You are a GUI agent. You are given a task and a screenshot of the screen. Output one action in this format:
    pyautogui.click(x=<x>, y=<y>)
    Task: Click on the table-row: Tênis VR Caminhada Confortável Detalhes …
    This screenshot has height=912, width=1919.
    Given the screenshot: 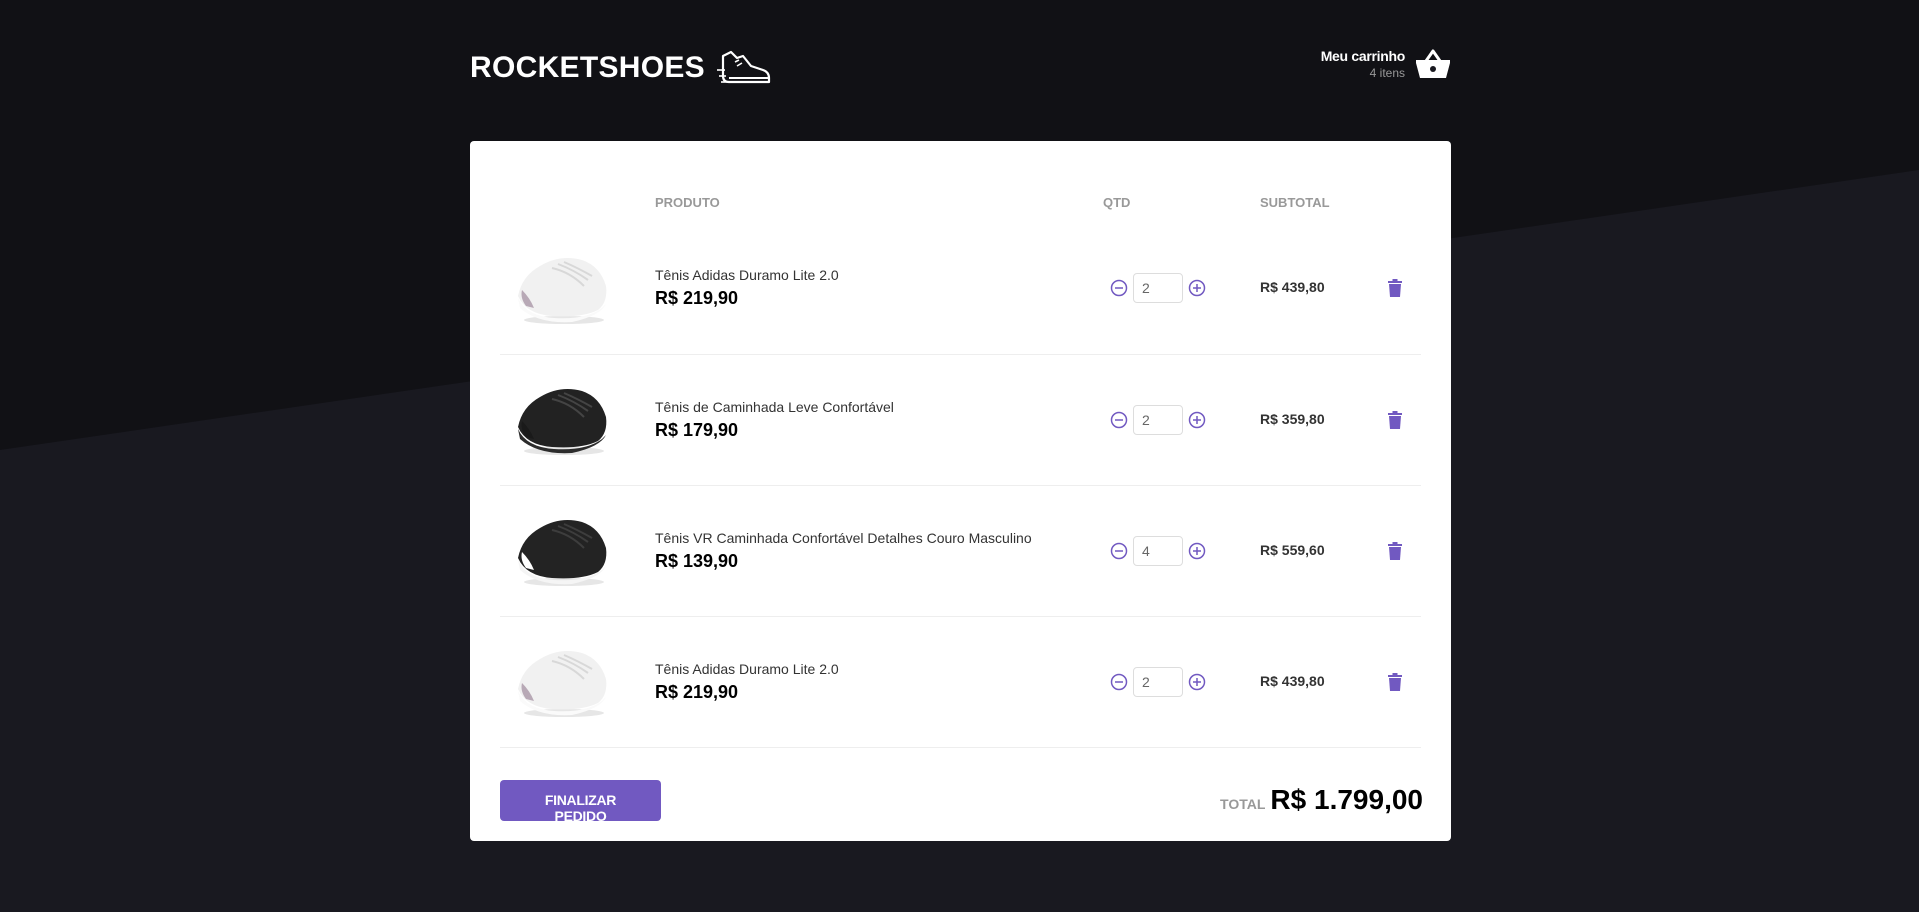 What is the action you would take?
    pyautogui.click(x=960, y=551)
    